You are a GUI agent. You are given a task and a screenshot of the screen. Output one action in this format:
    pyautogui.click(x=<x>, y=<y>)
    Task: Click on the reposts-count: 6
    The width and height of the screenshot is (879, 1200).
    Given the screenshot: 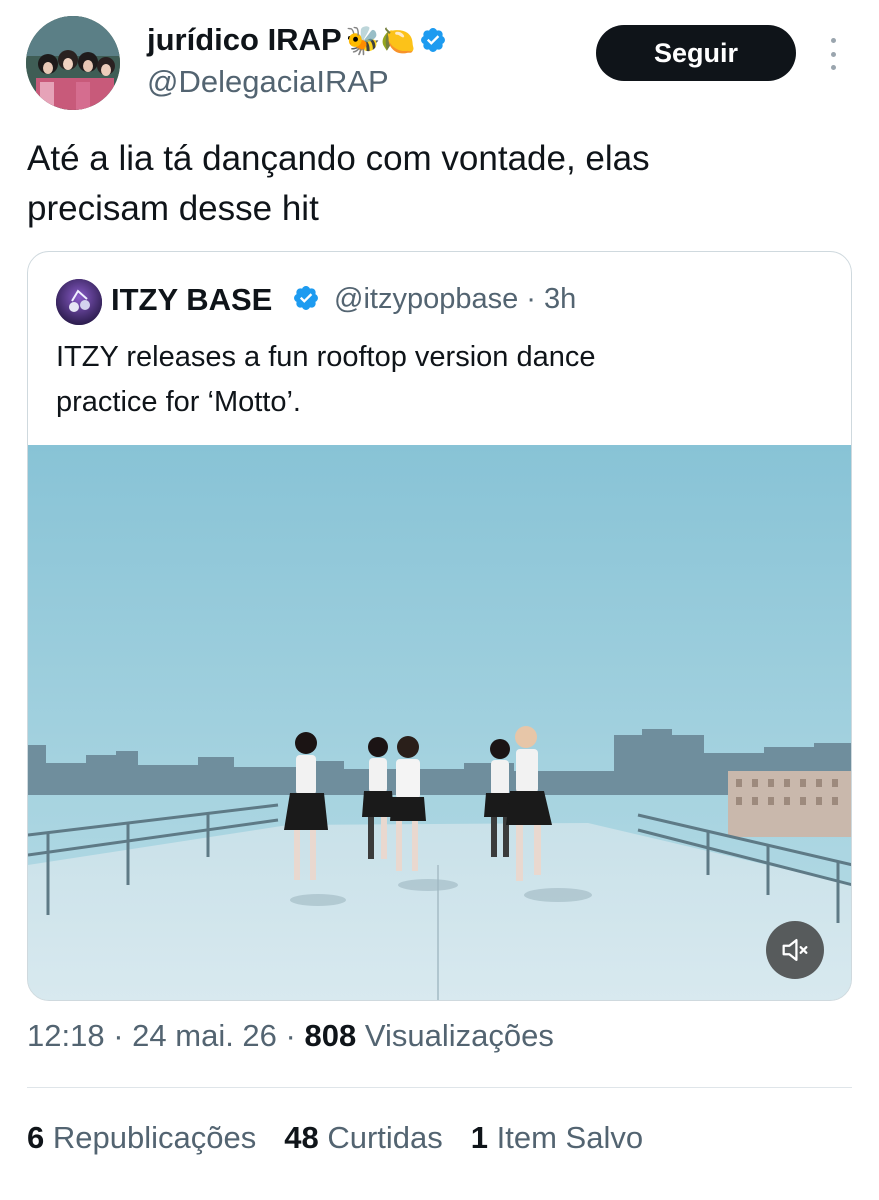 What is the action you would take?
    pyautogui.click(x=36, y=1137)
    